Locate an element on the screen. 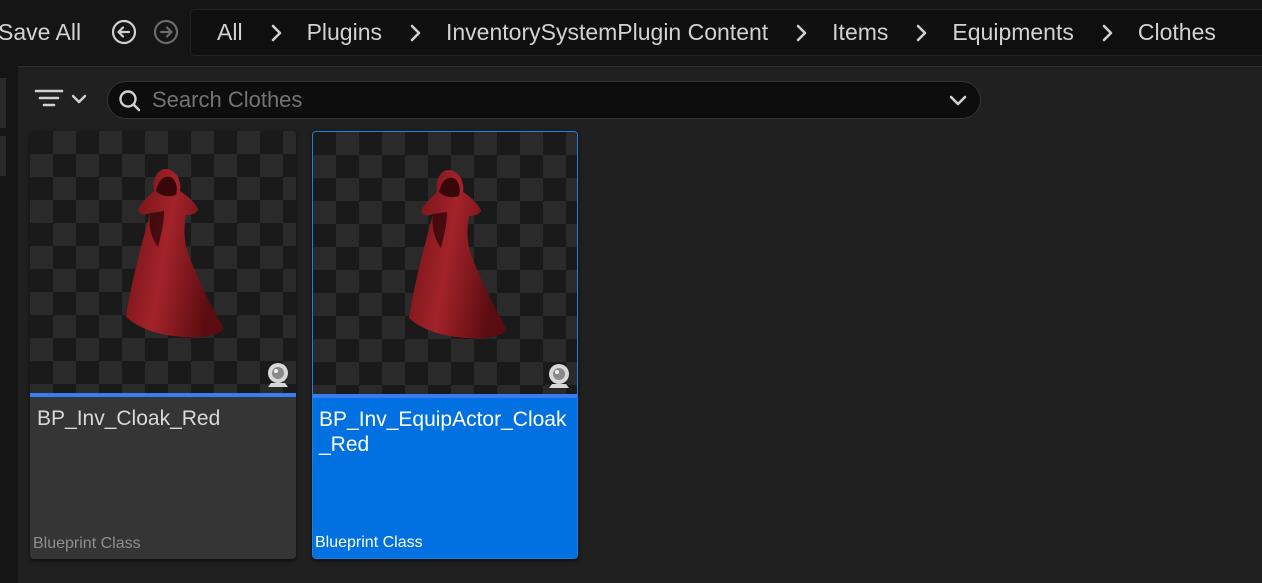  asset-name: BP_Inv_EquipActor_Cloak_Red is located at coordinates (443, 432).